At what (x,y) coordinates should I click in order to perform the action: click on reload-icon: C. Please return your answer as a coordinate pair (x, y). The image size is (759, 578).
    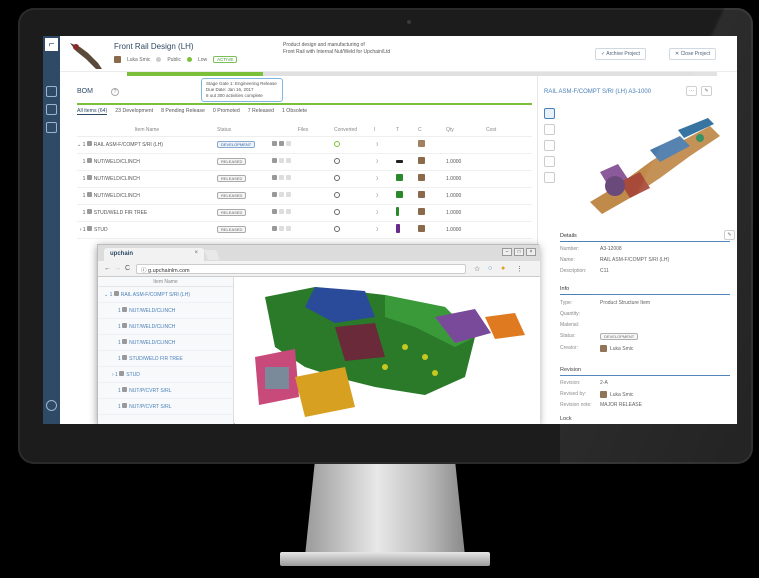
    Looking at the image, I should click on (127, 268).